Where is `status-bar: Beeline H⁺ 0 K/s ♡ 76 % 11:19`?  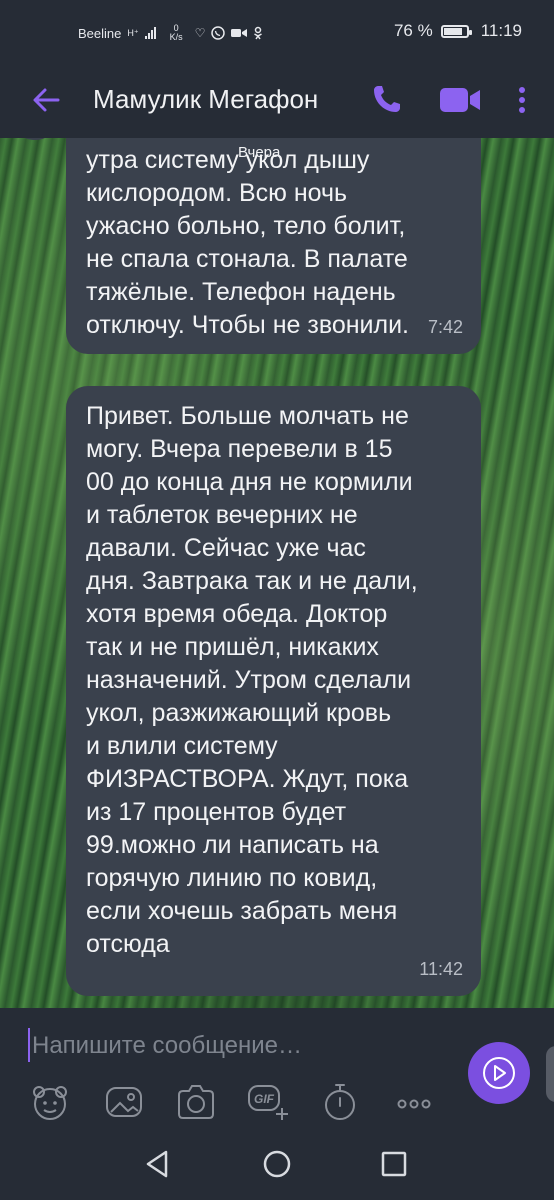 status-bar: Beeline H⁺ 0 K/s ♡ 76 % 11:19 is located at coordinates (277, 32).